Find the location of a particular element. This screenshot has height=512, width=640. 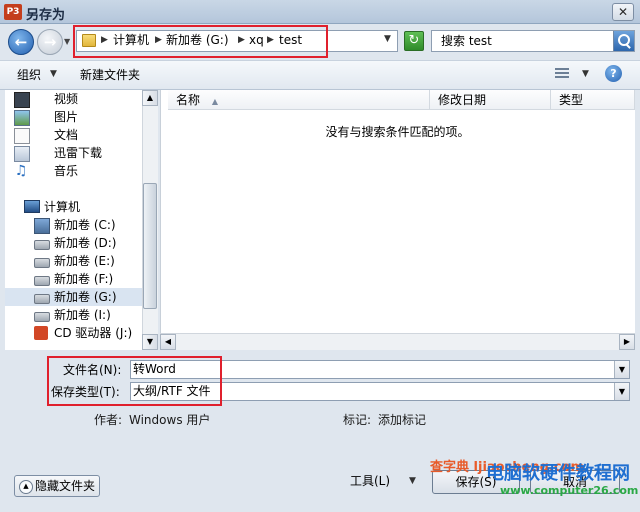

scroll-left-icon: ◀ is located at coordinates (168, 342).